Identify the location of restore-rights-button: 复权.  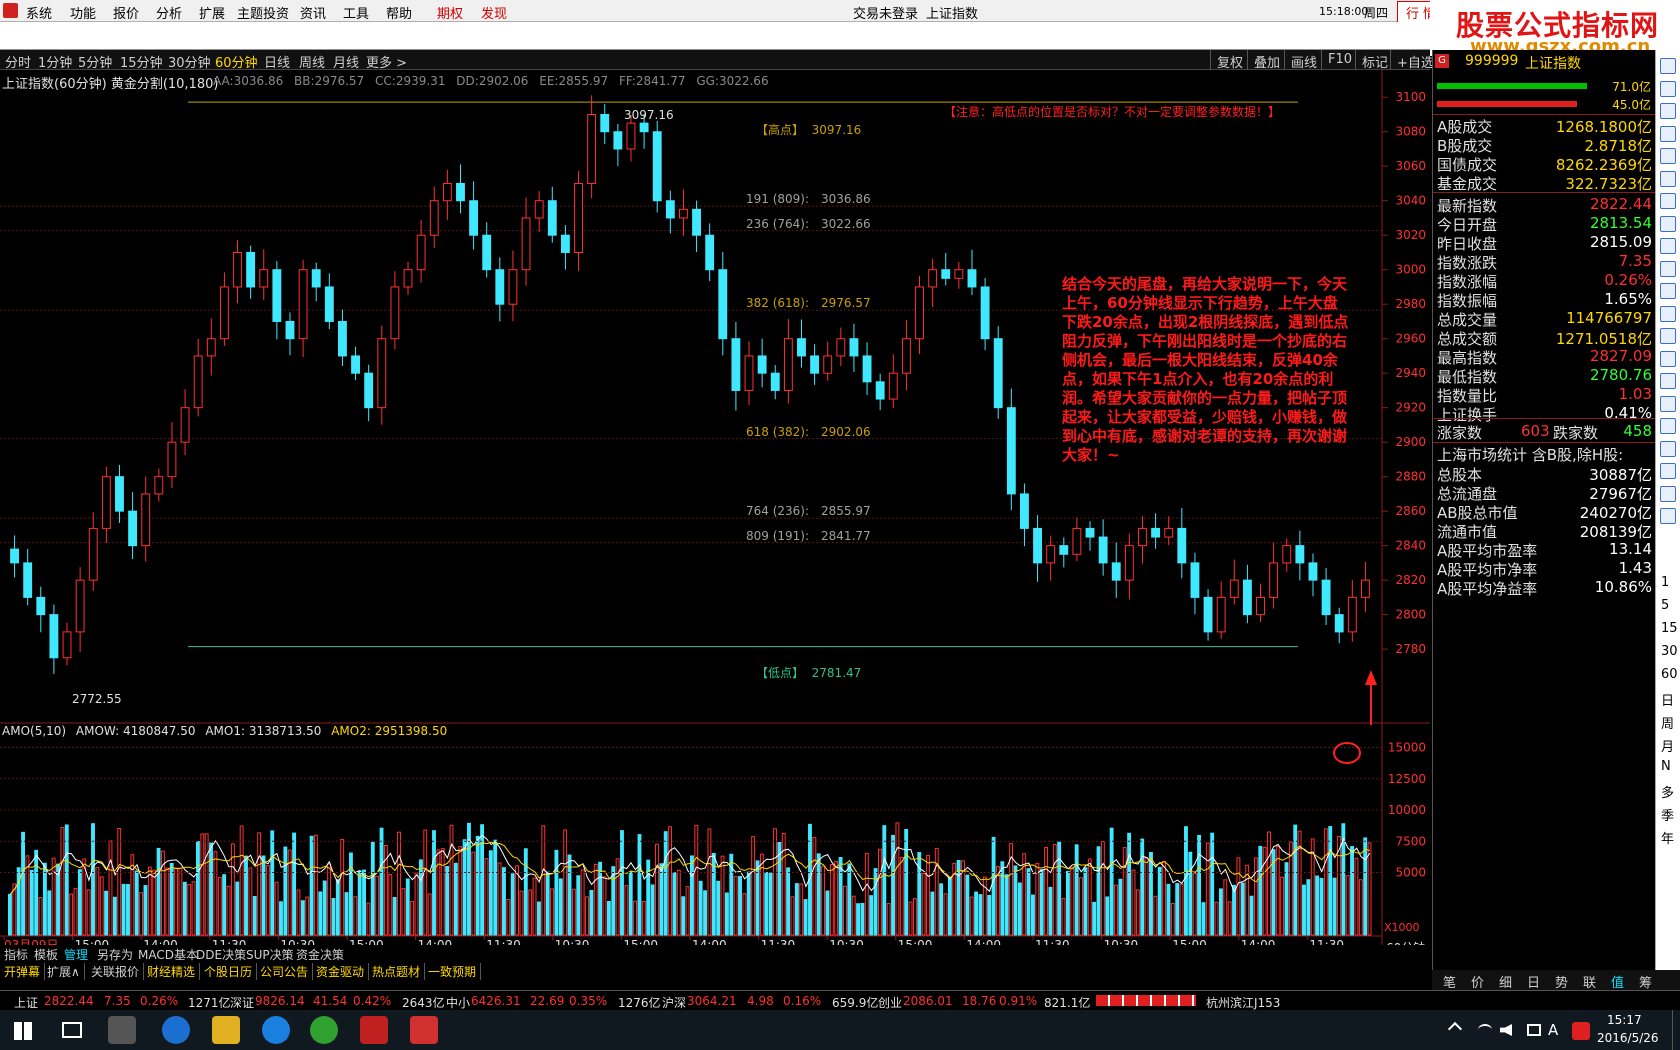
(1229, 60).